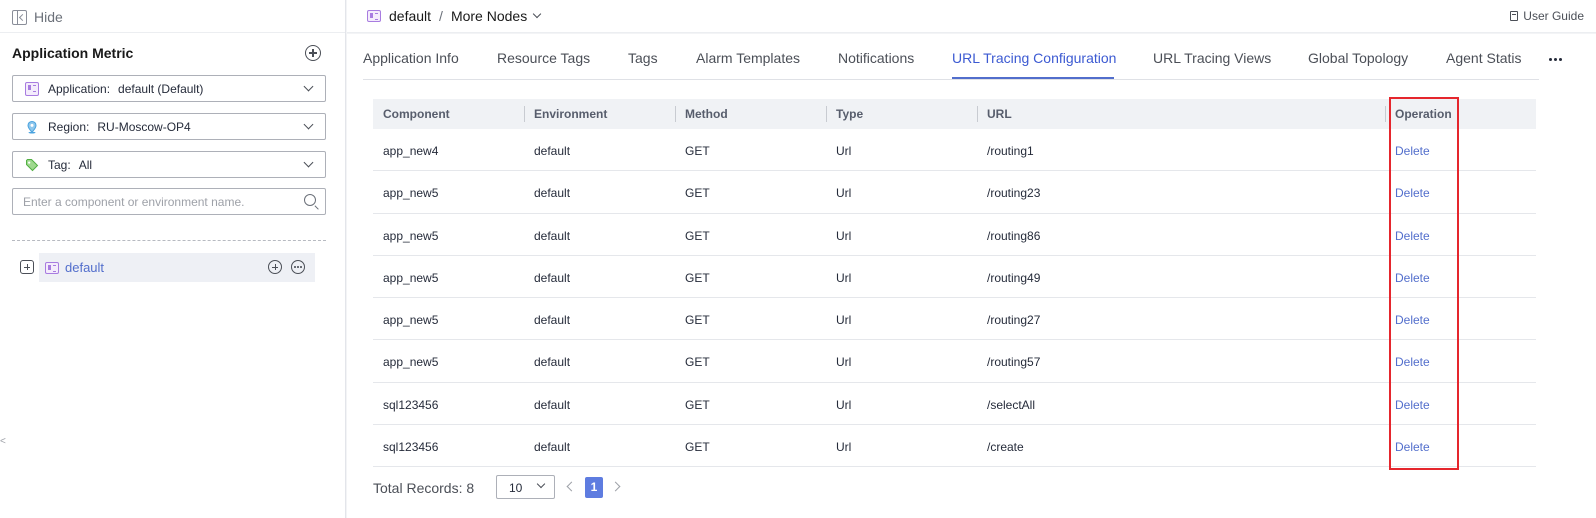 The image size is (1596, 518). I want to click on tag-select-value: All, so click(85, 164).